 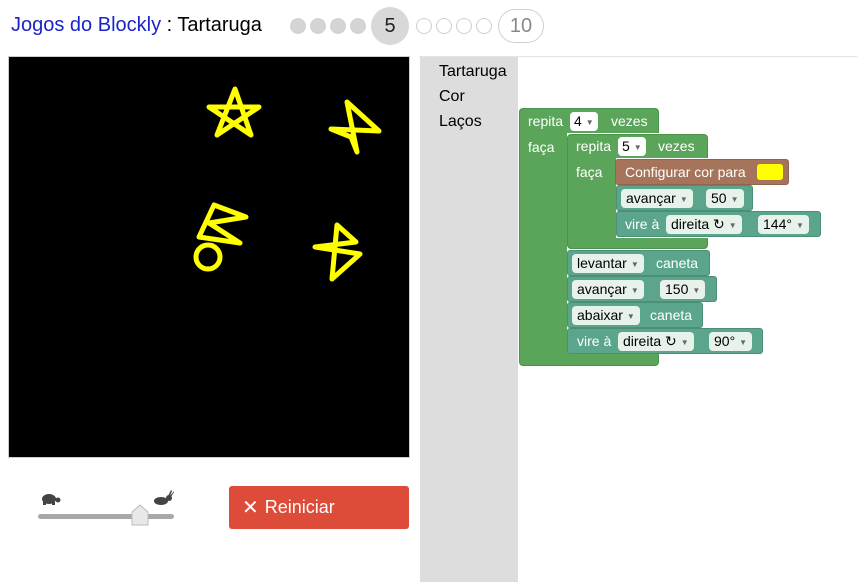 What do you see at coordinates (298, 26) in the screenshot?
I see `level-1-dot` at bounding box center [298, 26].